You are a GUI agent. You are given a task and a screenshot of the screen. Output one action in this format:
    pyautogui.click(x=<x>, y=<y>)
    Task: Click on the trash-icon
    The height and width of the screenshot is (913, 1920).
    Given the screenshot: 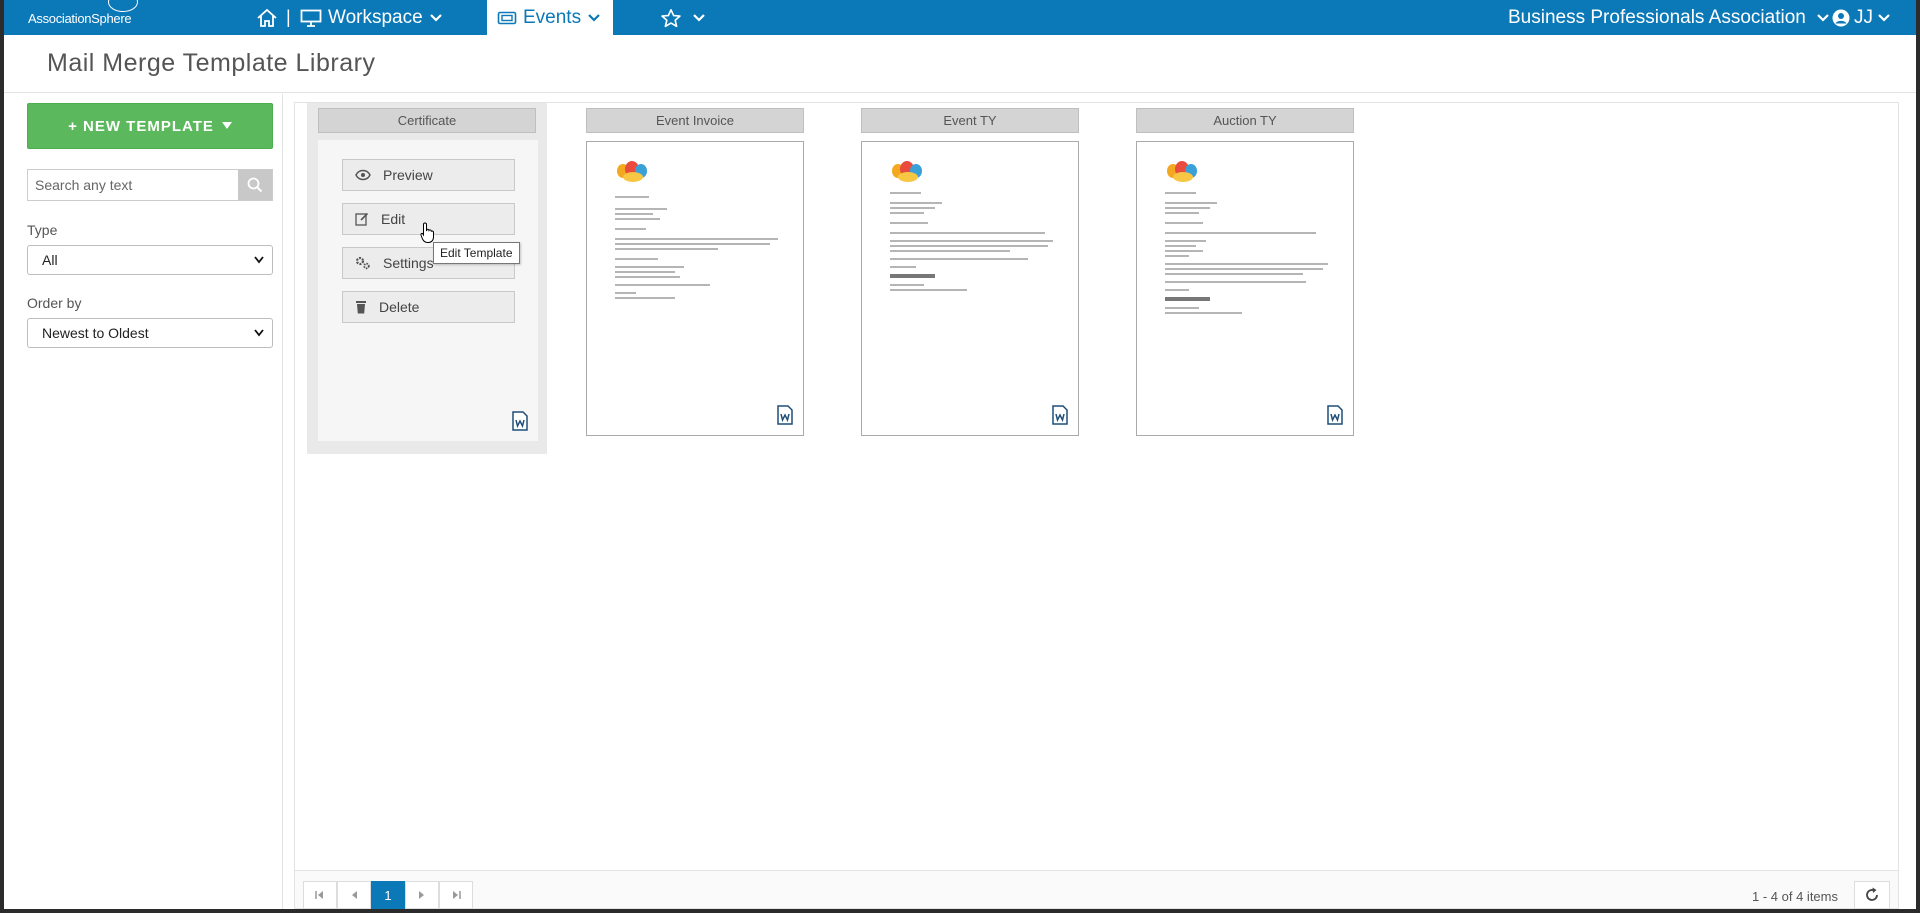 What is the action you would take?
    pyautogui.click(x=361, y=307)
    